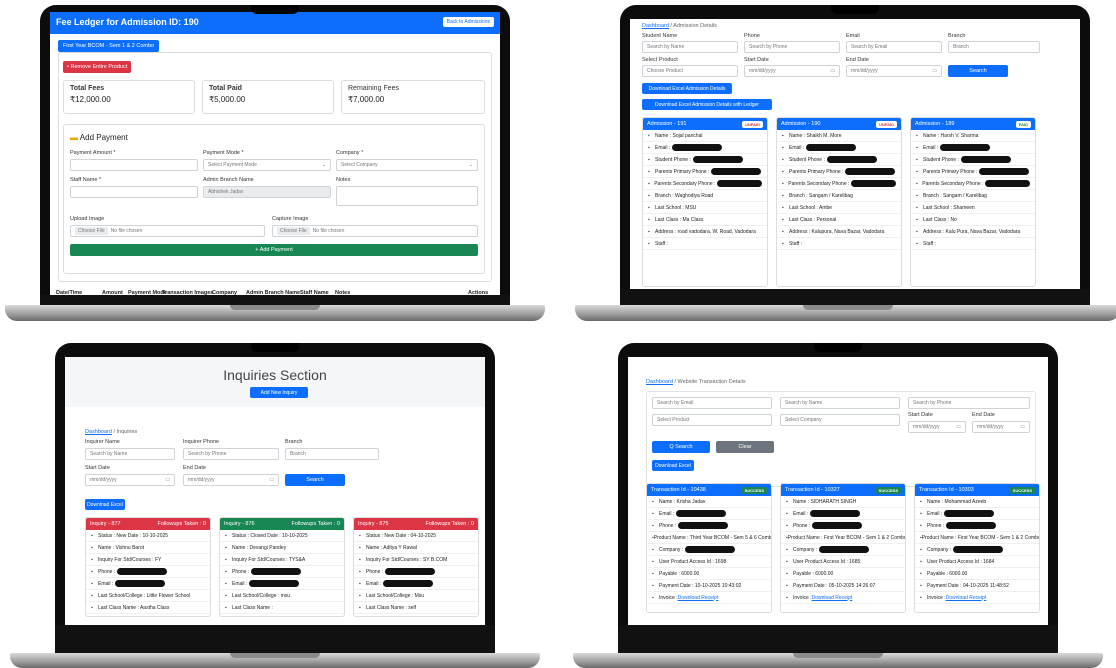 The height and width of the screenshot is (668, 1116). I want to click on inquirer-name-input: Search by Name, so click(130, 454).